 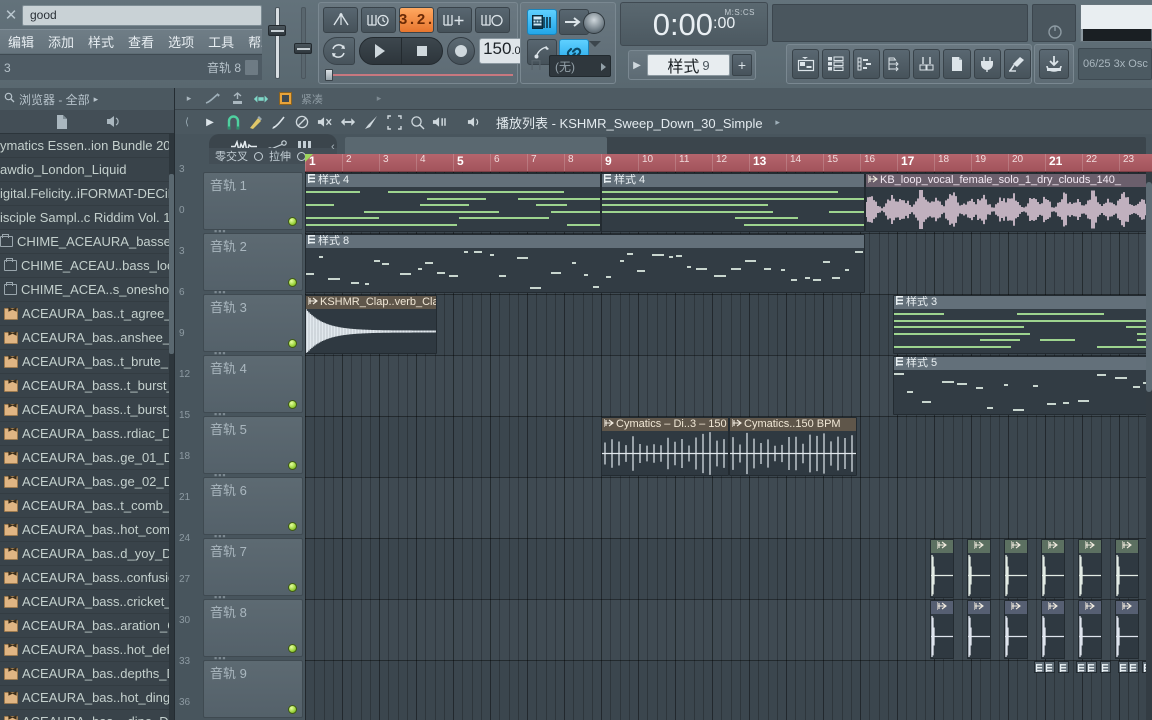 I want to click on track-header: ▪▪▪ 音轨 6, so click(x=253, y=502).